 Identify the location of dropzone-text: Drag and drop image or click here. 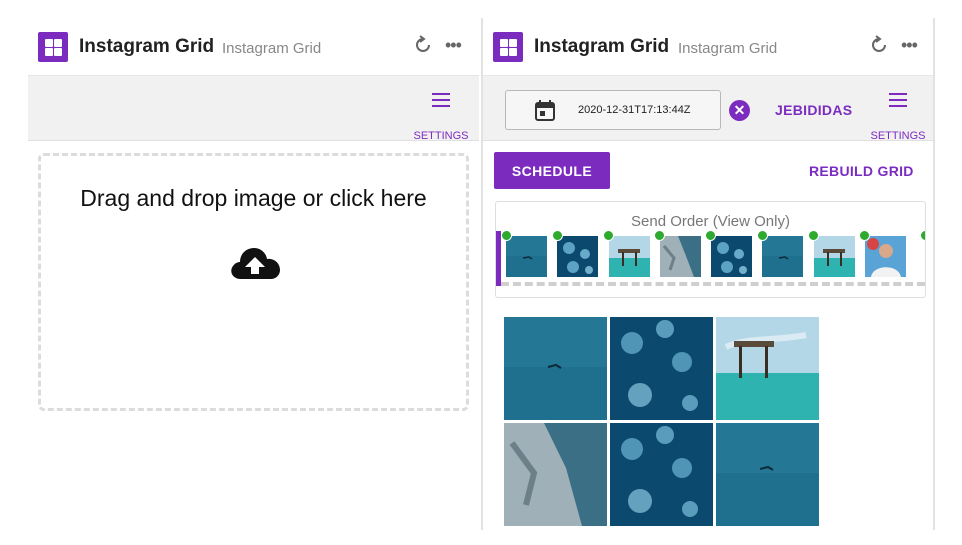
(253, 198).